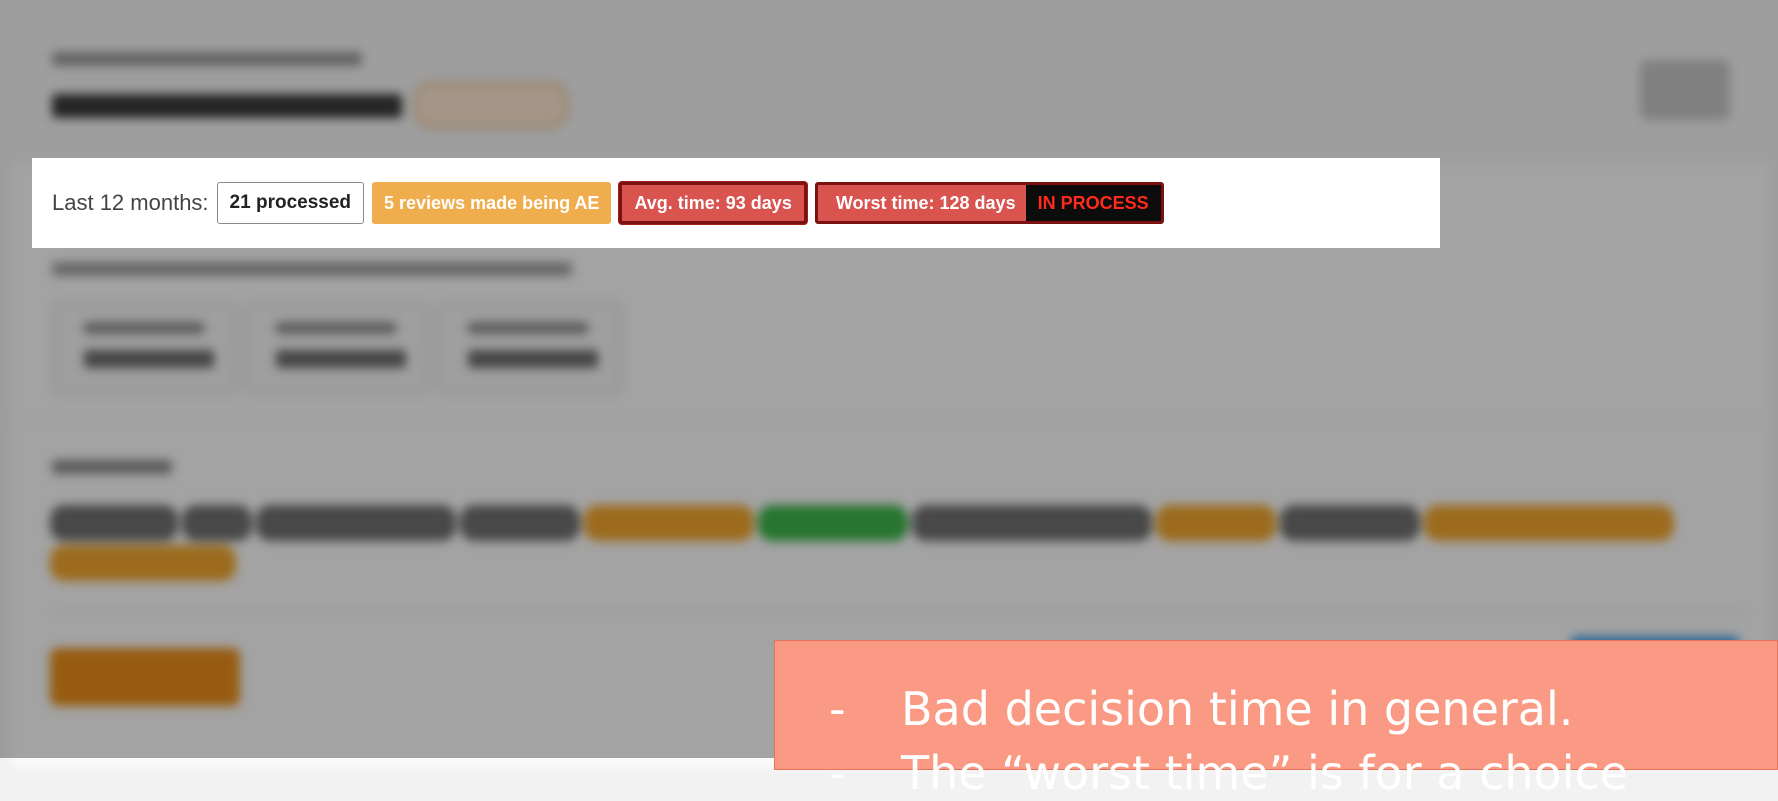 This screenshot has height=801, width=1778. What do you see at coordinates (1237, 709) in the screenshot?
I see `annotation-text: Bad decision time in general.` at bounding box center [1237, 709].